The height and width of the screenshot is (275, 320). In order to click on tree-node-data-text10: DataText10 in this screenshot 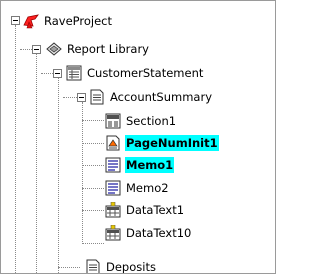, I will do `click(148, 233)`.